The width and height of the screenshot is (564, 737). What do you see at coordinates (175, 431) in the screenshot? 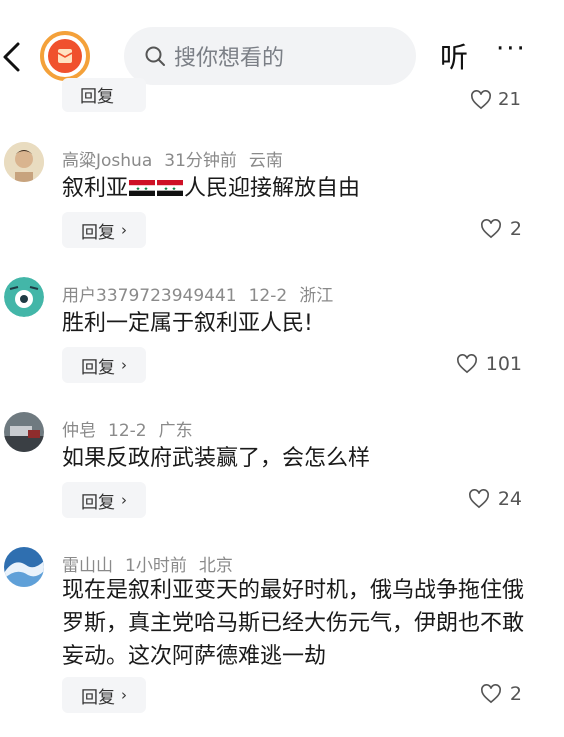
I see `location: 广东` at bounding box center [175, 431].